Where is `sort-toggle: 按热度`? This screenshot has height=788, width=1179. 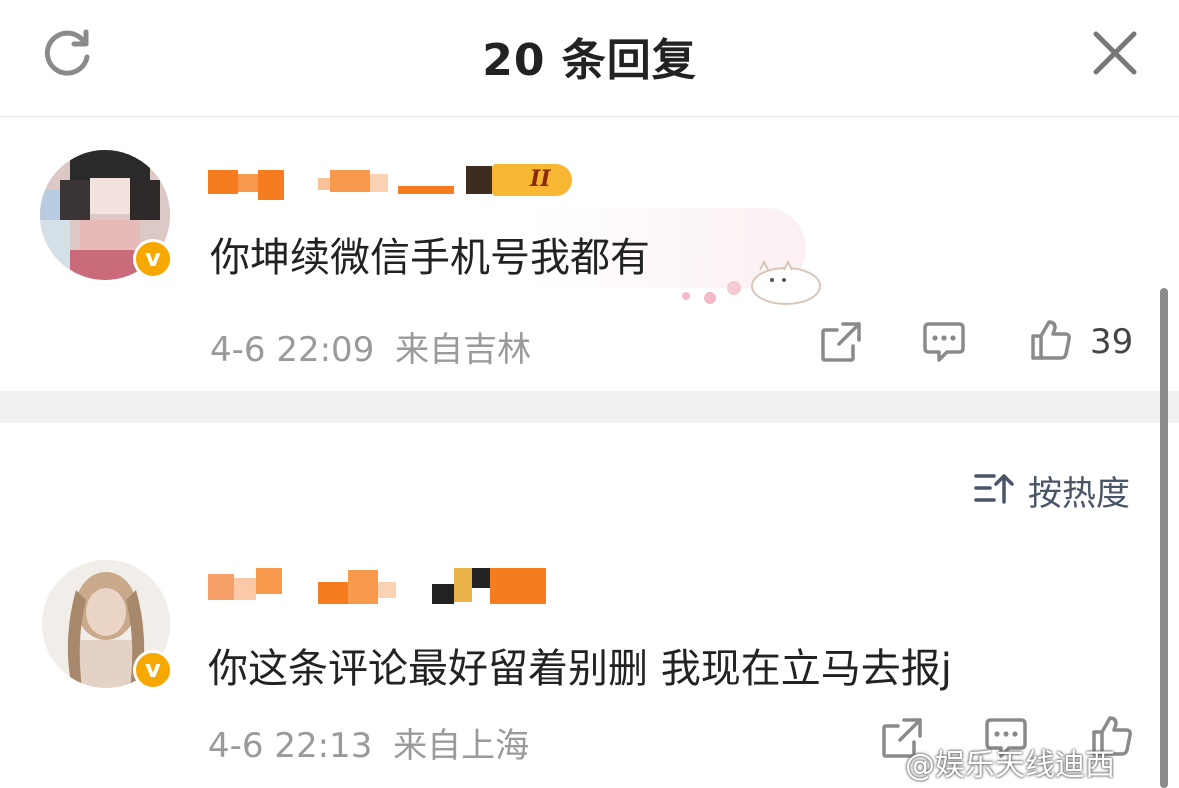 sort-toggle: 按热度 is located at coordinates (1057, 488).